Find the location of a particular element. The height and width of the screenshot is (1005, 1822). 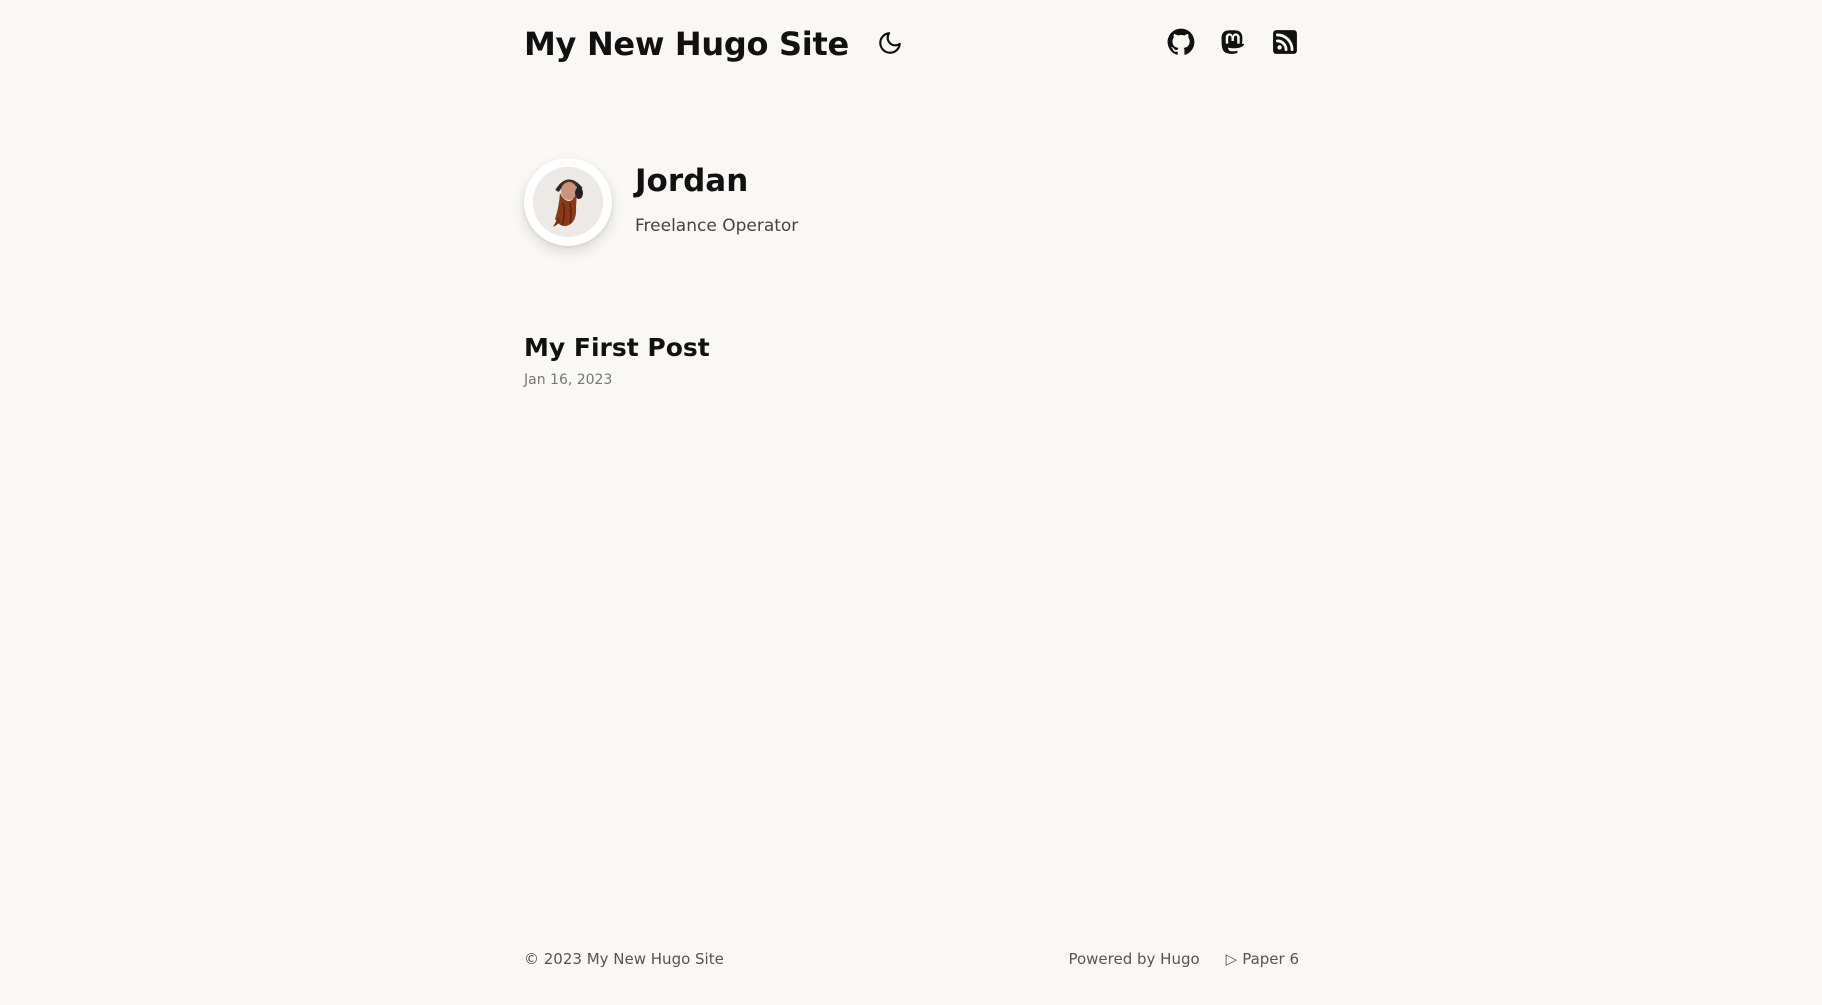

profile-section: Jordan Freelance Operator is located at coordinates (911, 202).